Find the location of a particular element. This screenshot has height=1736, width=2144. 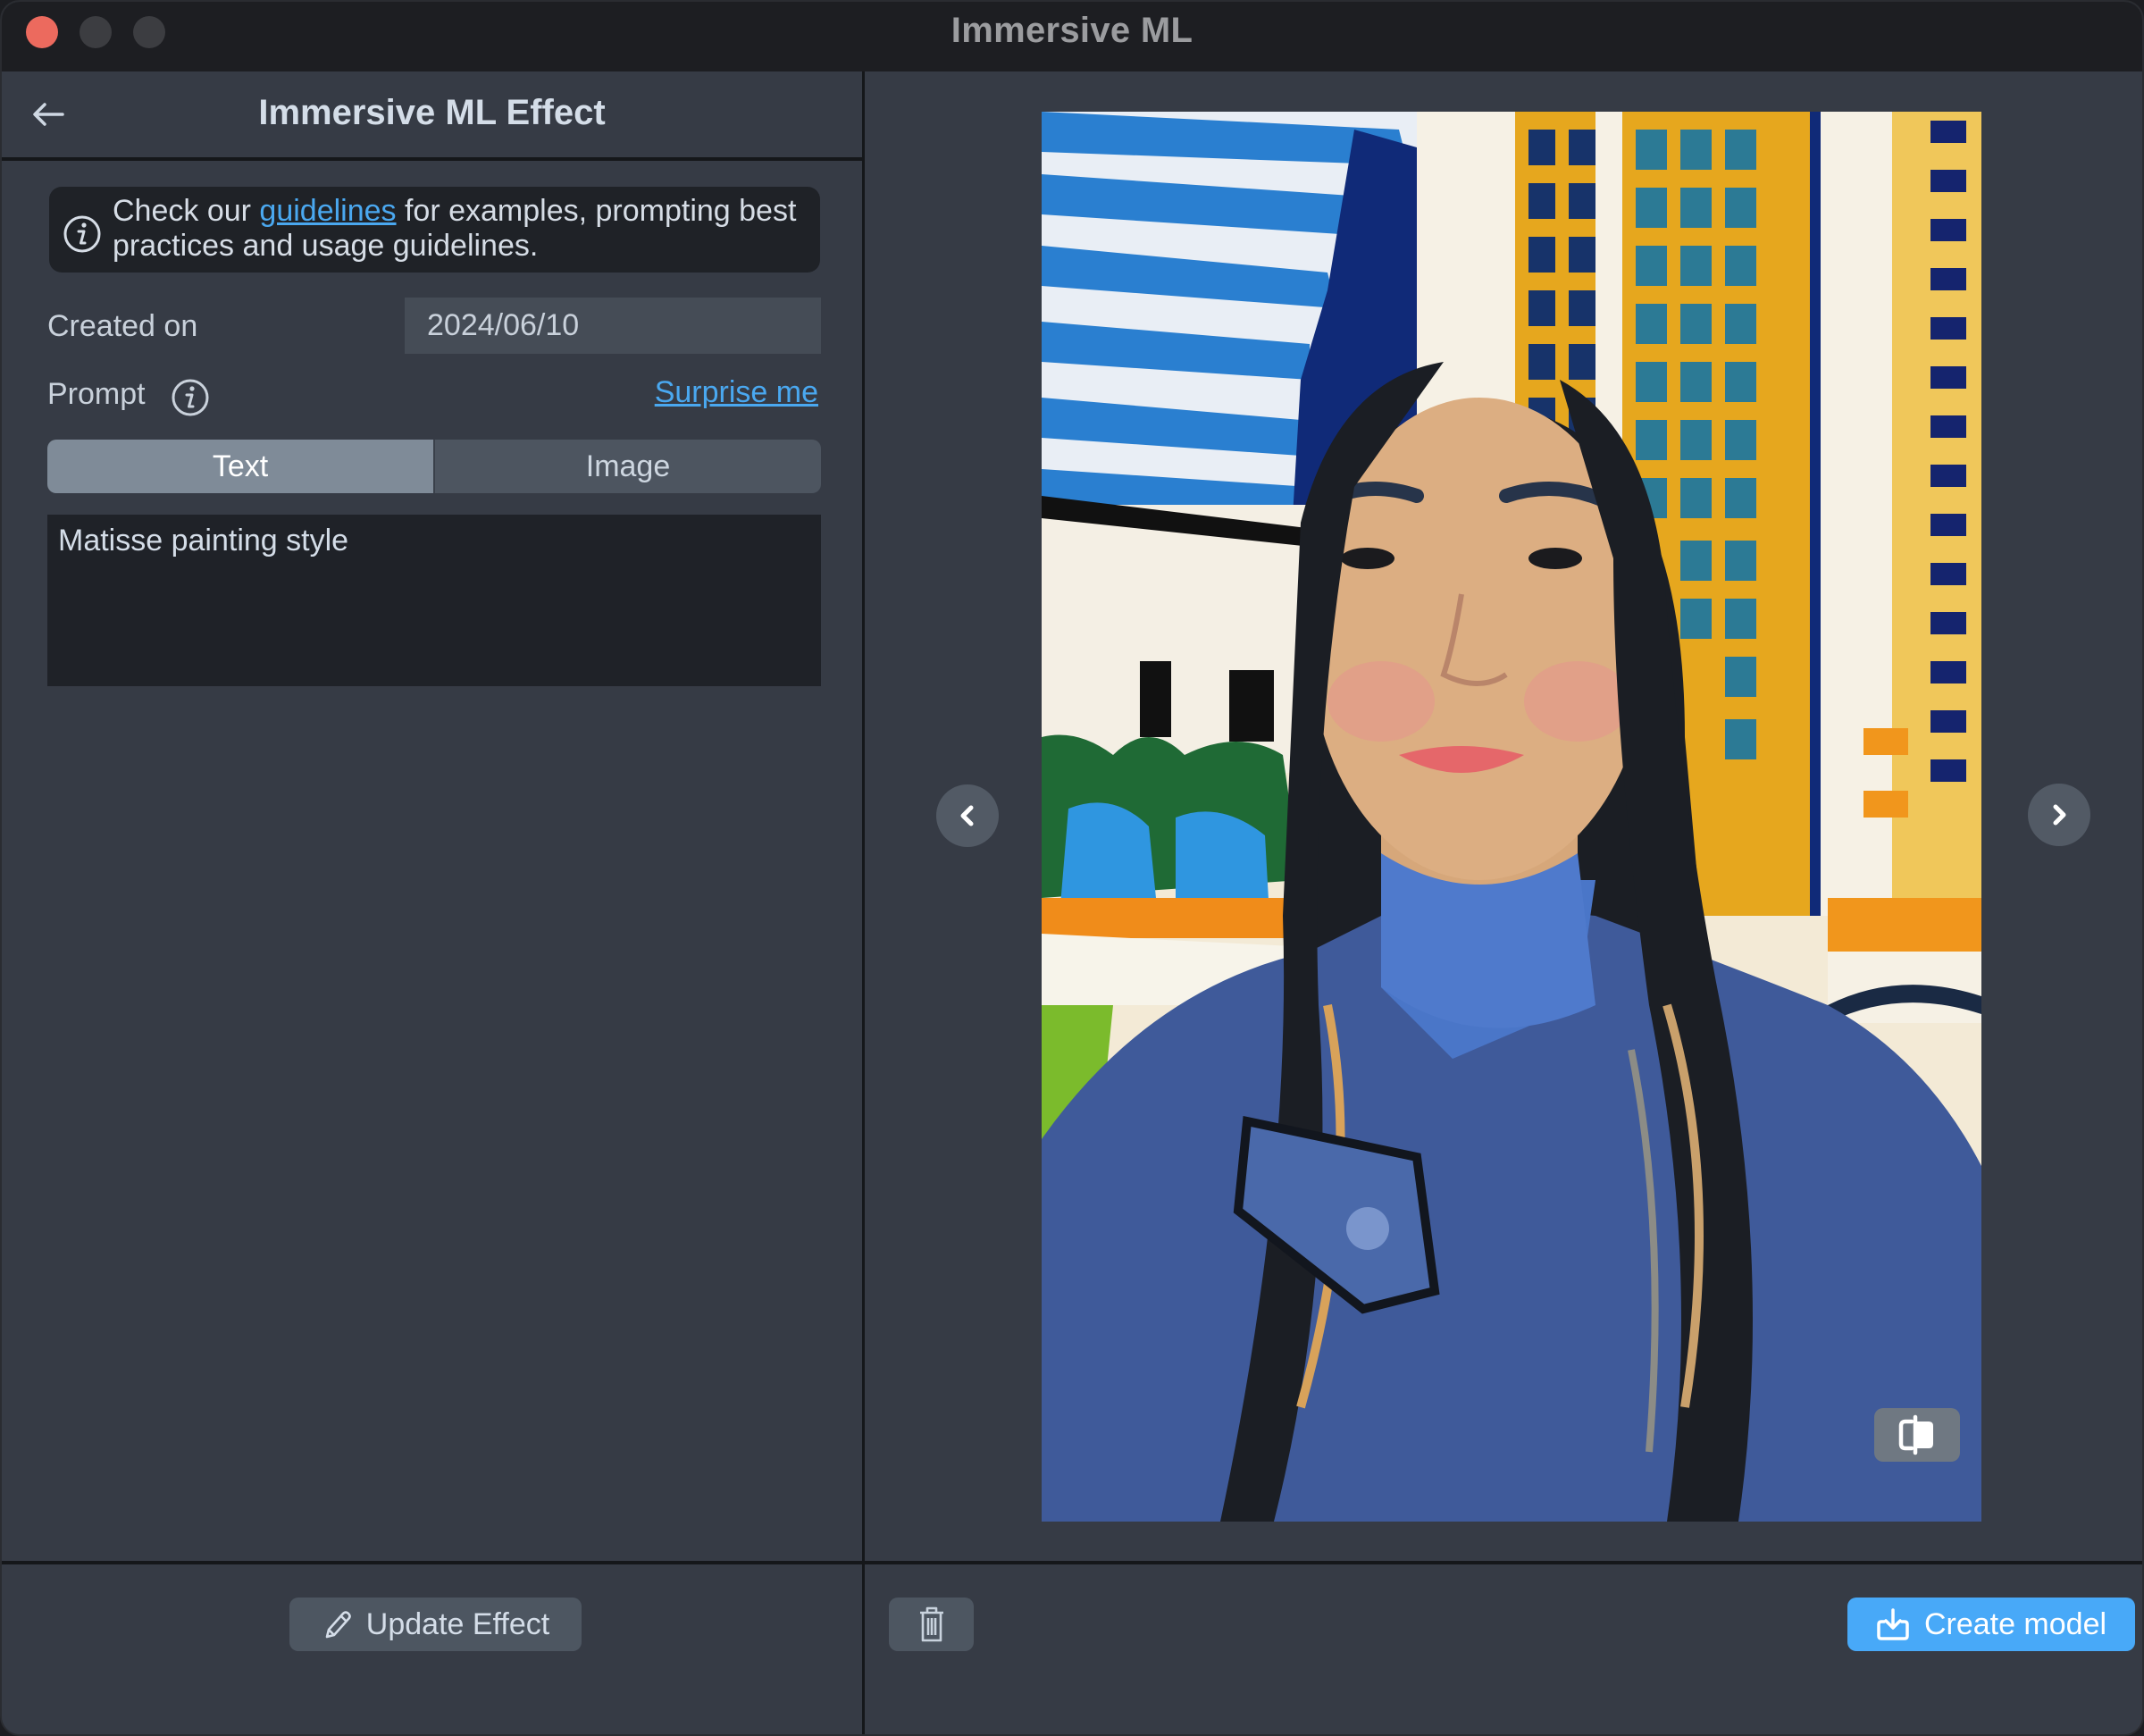

trash-icon is located at coordinates (931, 1624).